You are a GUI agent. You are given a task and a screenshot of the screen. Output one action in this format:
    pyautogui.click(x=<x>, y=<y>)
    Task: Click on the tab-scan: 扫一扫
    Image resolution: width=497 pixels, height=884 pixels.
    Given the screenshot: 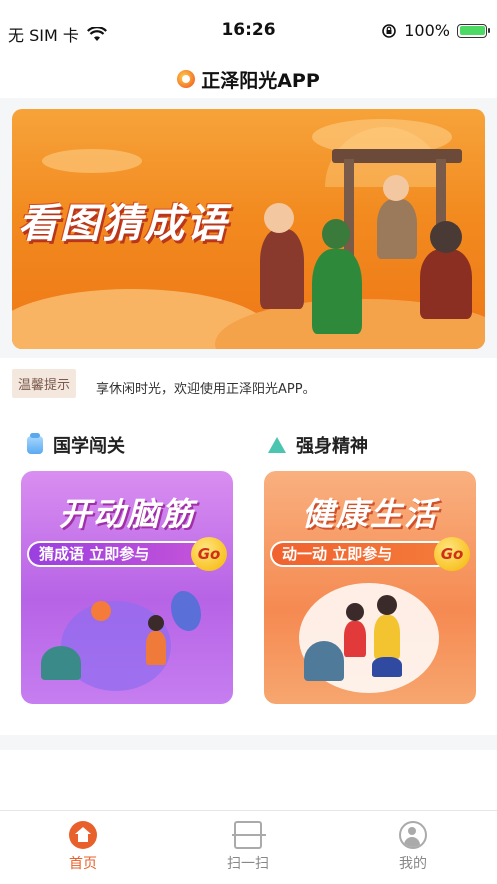 What is the action you would take?
    pyautogui.click(x=248, y=847)
    